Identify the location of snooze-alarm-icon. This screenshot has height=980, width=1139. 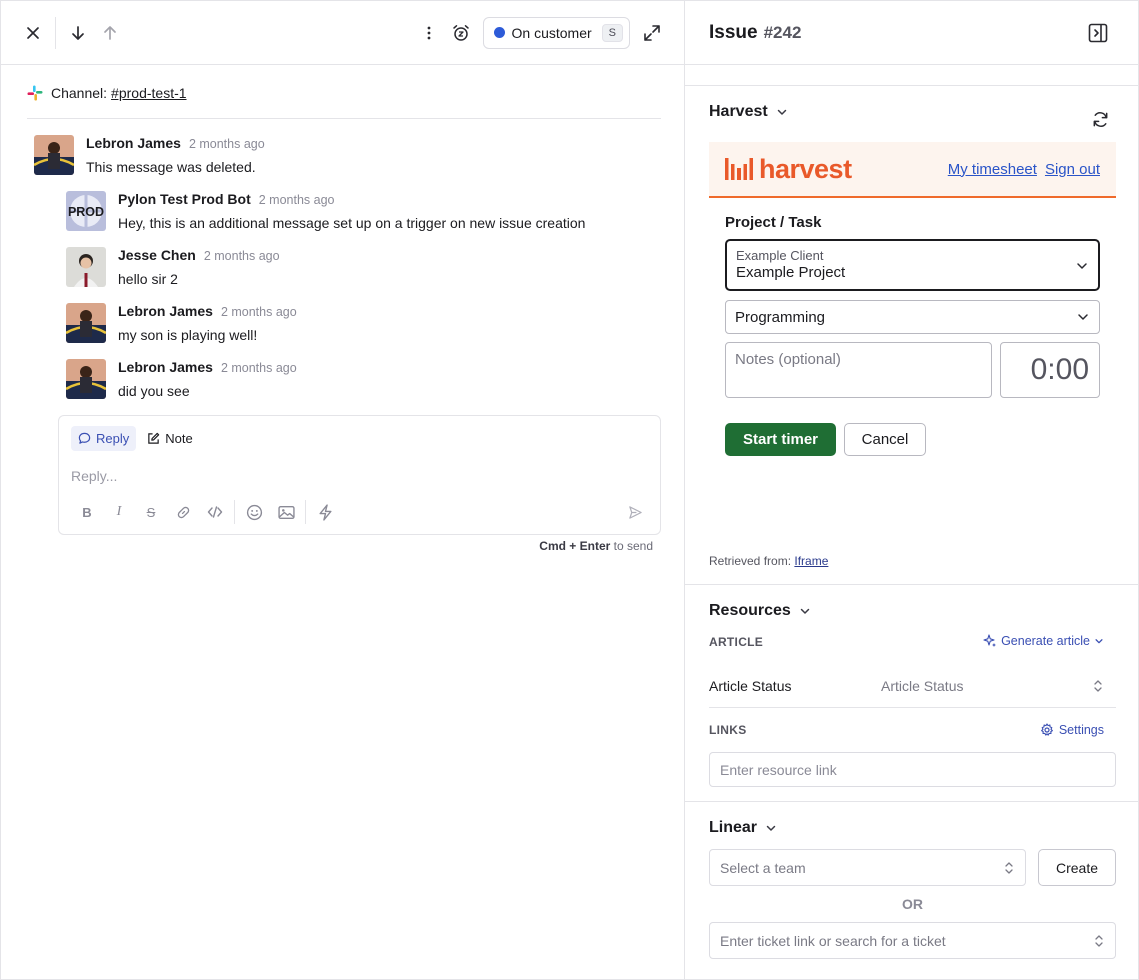
(460, 32).